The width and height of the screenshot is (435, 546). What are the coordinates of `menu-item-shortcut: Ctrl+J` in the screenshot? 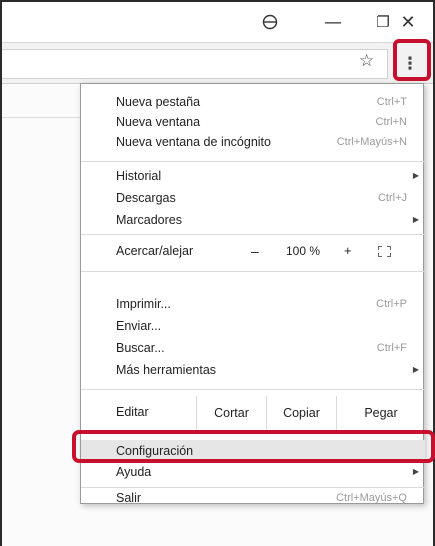 It's located at (392, 198).